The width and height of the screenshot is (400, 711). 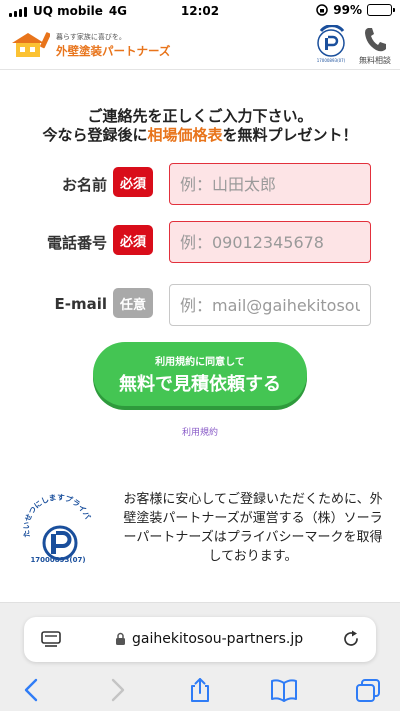 What do you see at coordinates (368, 690) in the screenshot?
I see `tabs-icon` at bounding box center [368, 690].